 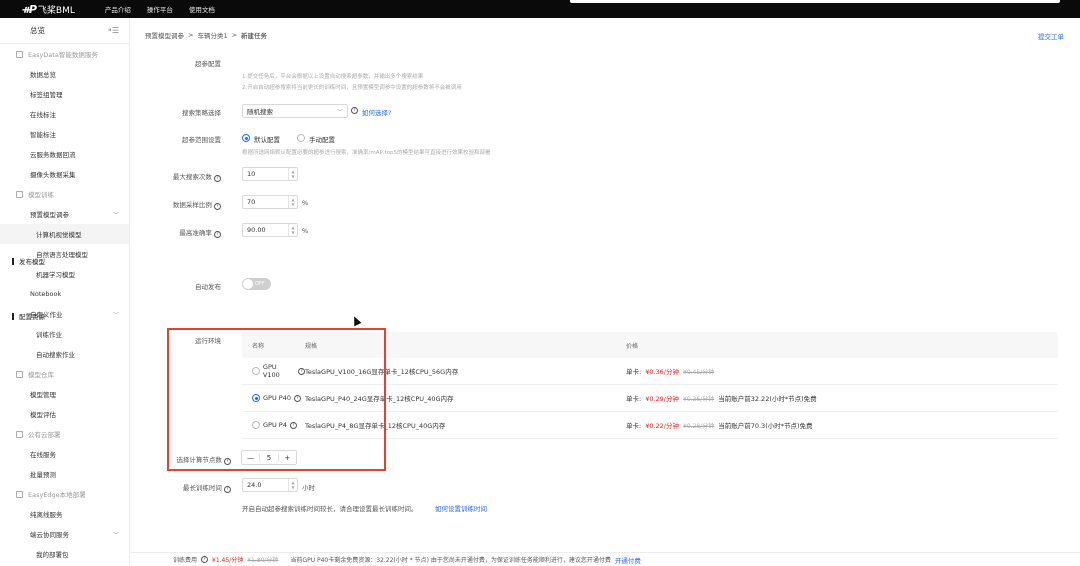 I want to click on sidebar-item-notebook: Notebook, so click(x=64, y=294).